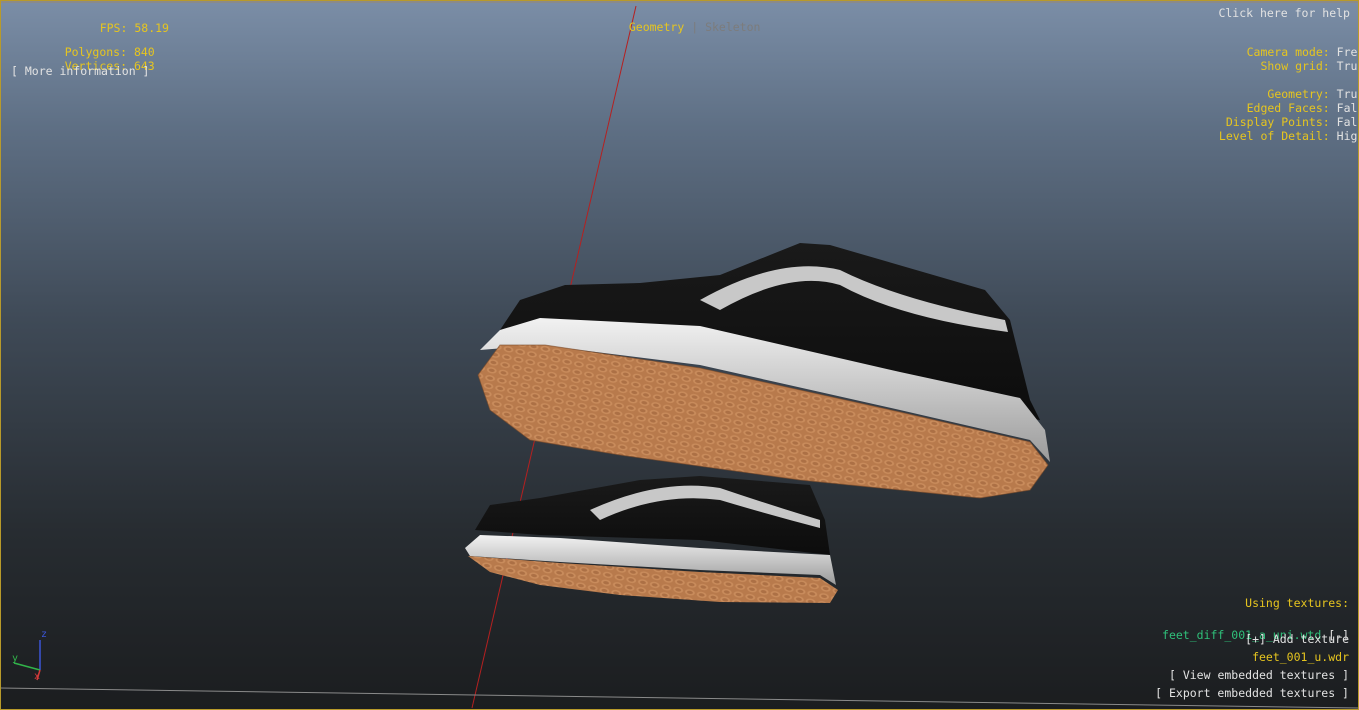 The height and width of the screenshot is (710, 1359). What do you see at coordinates (688, 20) in the screenshot?
I see `mode-tabs: Geometry | Skeleton` at bounding box center [688, 20].